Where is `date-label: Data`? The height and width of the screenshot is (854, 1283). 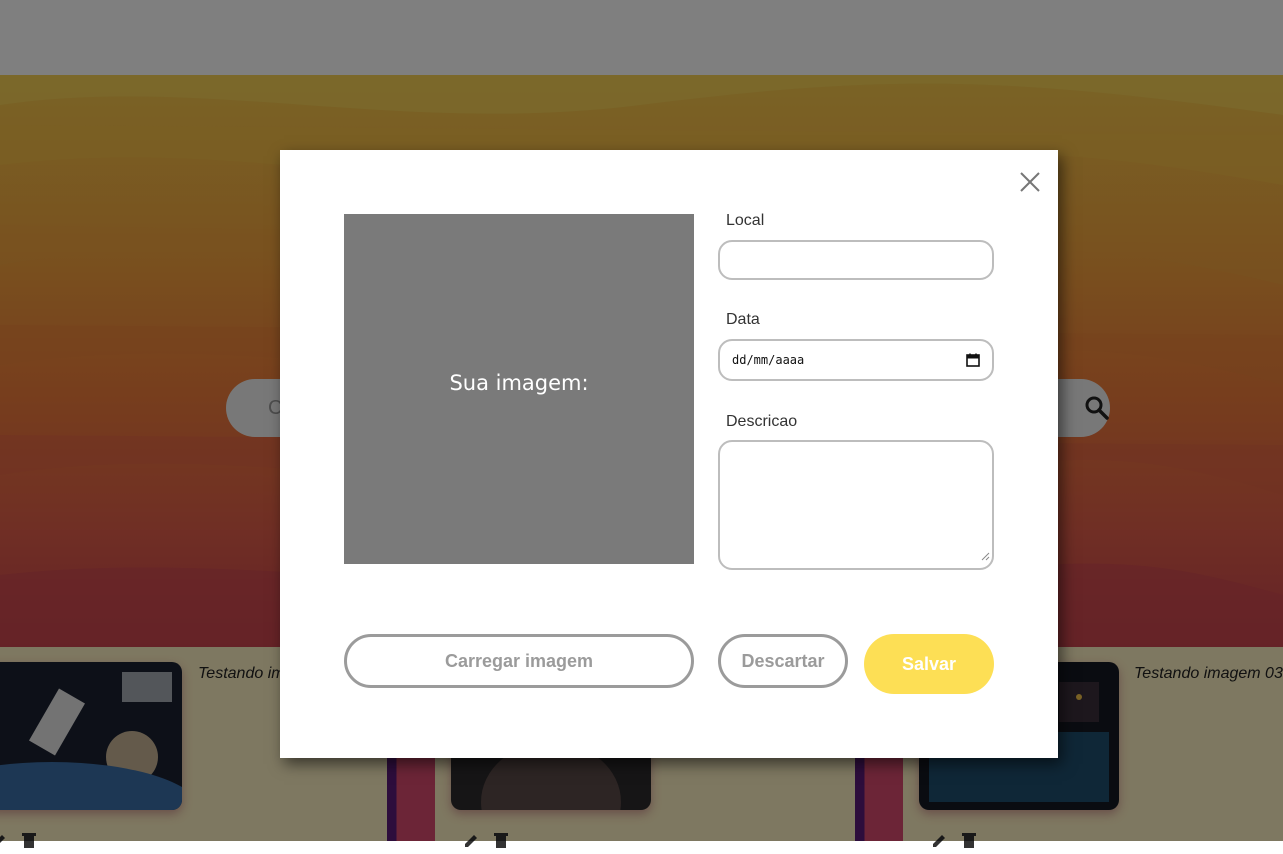 date-label: Data is located at coordinates (743, 319).